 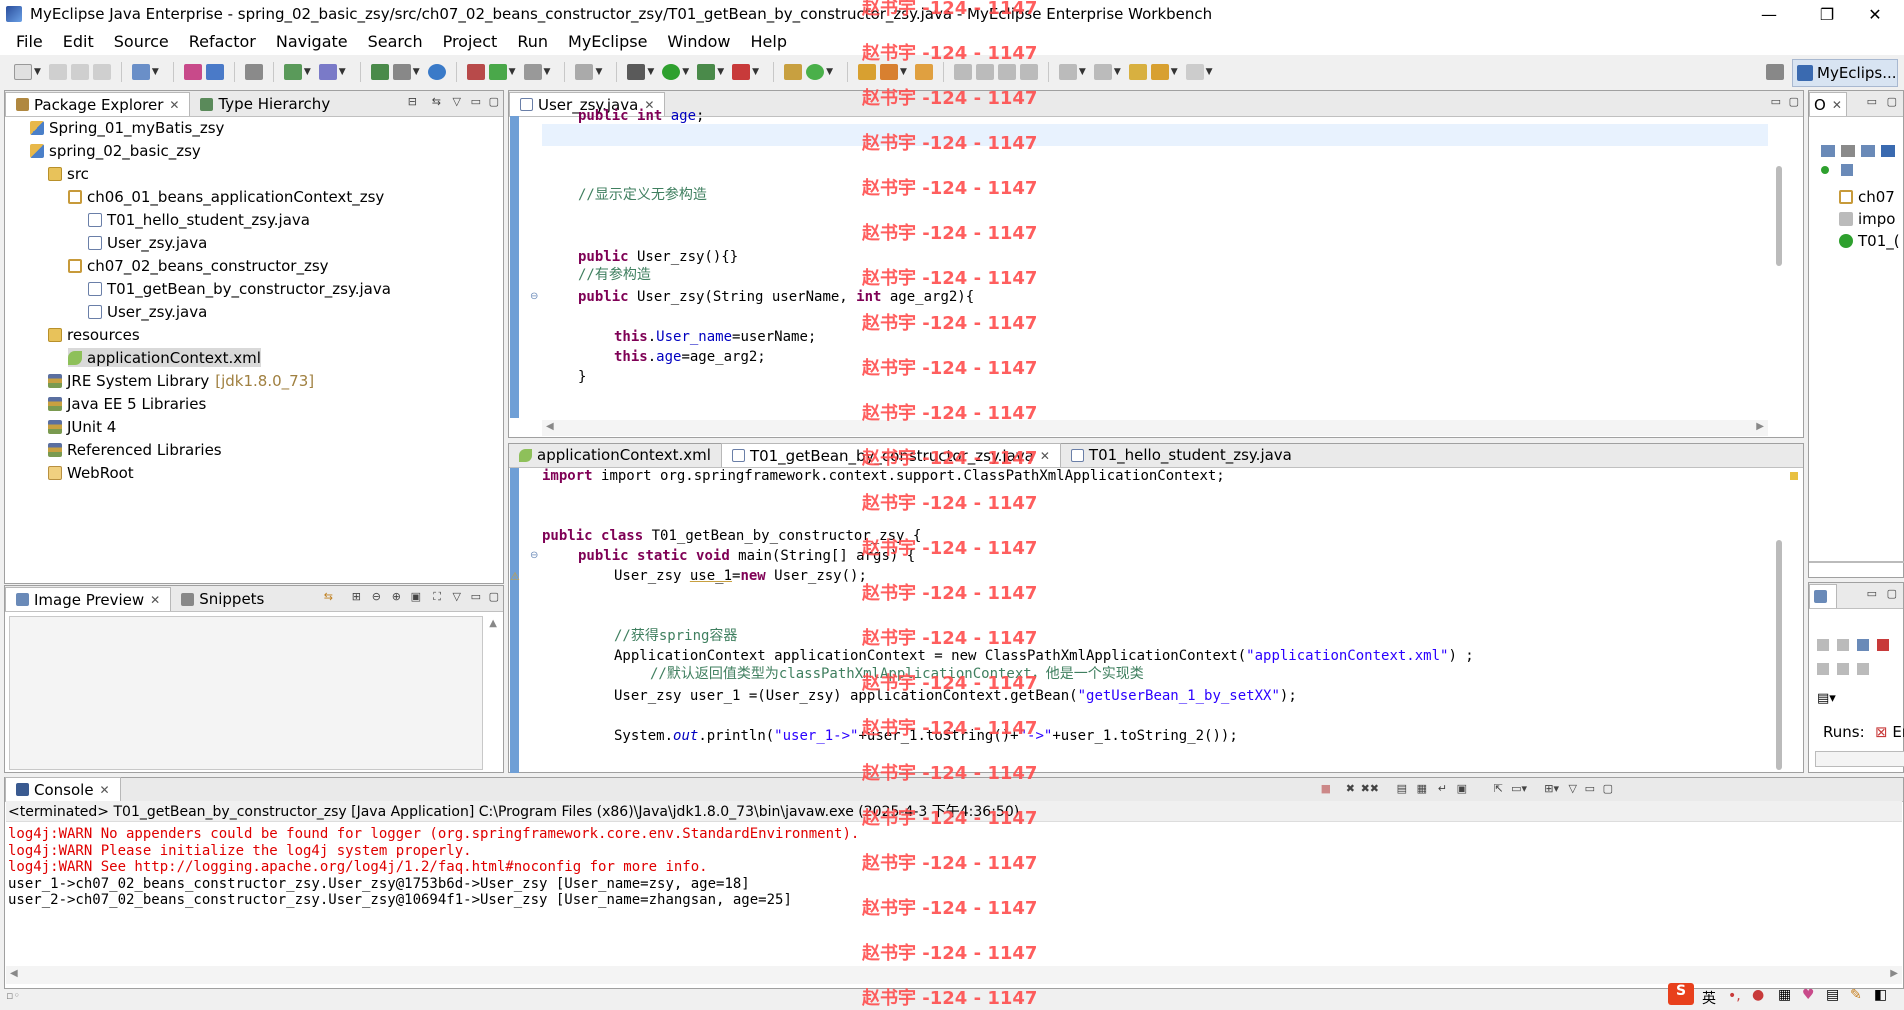 I want to click on zoom-out-icon: ⊖, so click(x=376, y=596).